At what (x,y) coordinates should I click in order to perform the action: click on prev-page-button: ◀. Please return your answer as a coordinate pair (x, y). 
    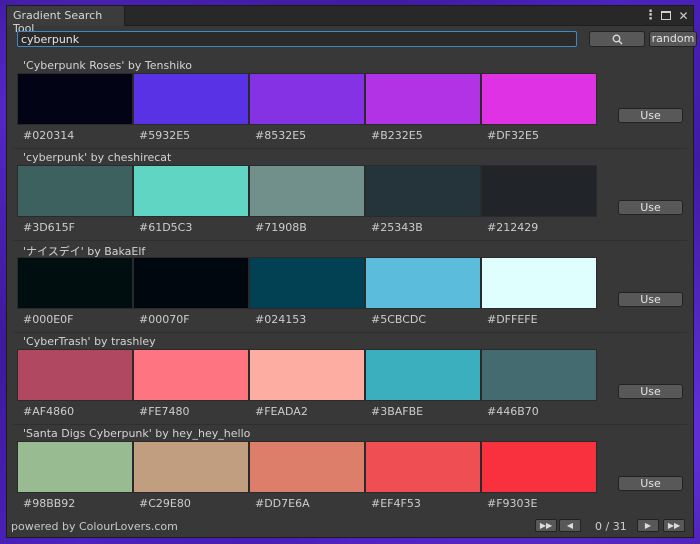
    Looking at the image, I should click on (570, 525).